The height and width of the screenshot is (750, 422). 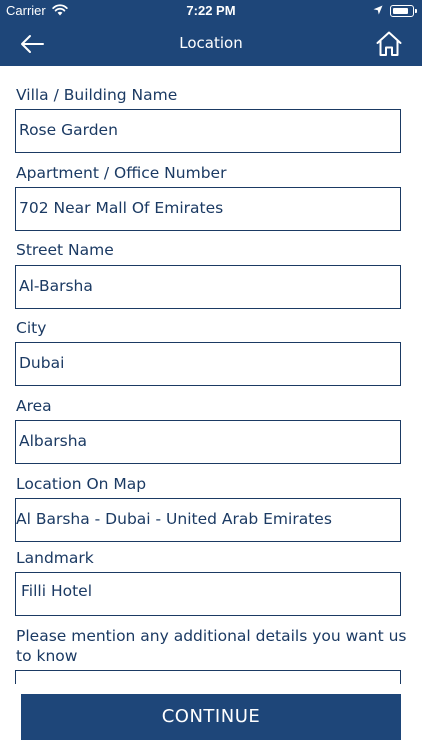 I want to click on apartment-number-field: 702 Near Mall Of Emirates, so click(x=208, y=209).